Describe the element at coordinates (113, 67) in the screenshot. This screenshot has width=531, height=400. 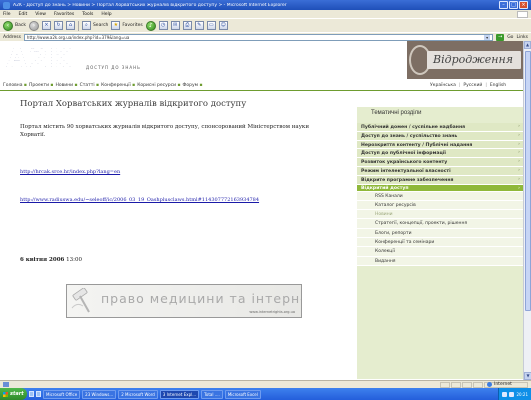
I see `logo-subtitle: ДОСТУП ДО ЗНАНЬ` at that location.